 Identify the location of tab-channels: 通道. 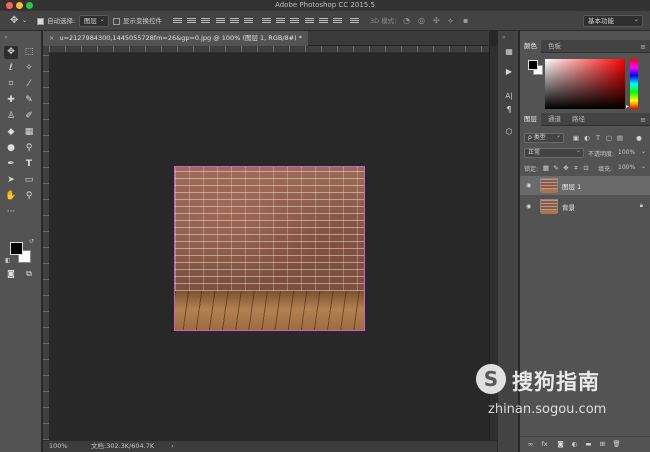
(554, 119).